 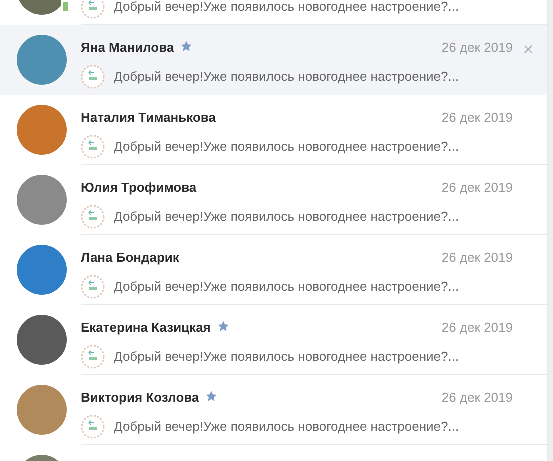 What do you see at coordinates (148, 117) in the screenshot?
I see `contact-name: Наталия Тиманькова` at bounding box center [148, 117].